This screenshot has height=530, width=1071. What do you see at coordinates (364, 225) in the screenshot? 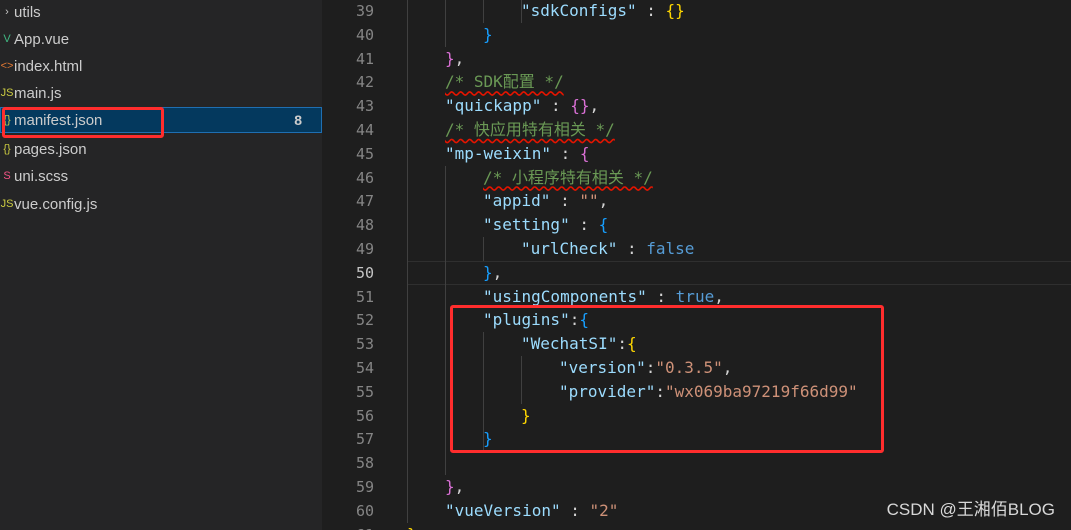
I see `line-number: 48` at bounding box center [364, 225].